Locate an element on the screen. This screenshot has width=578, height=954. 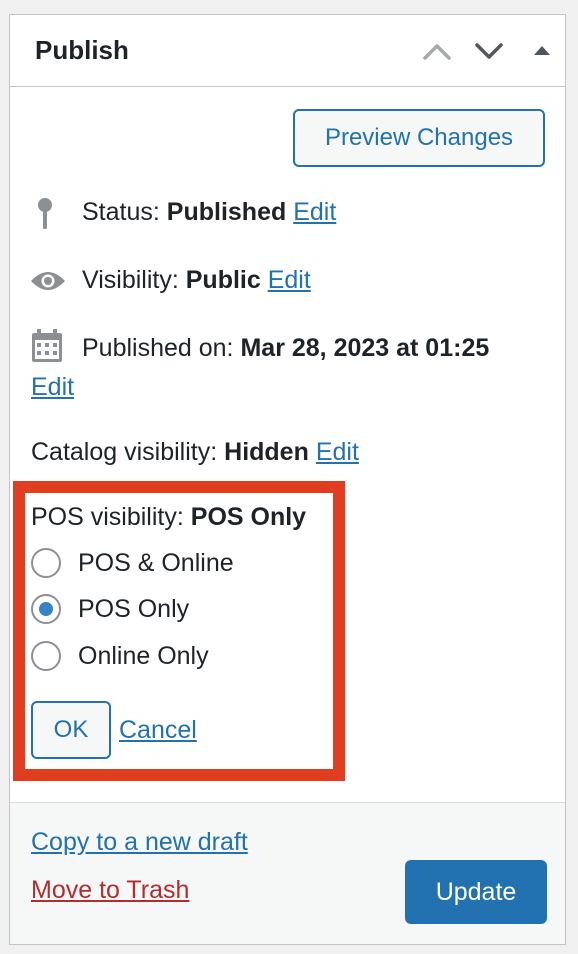
panel-header: Publish is located at coordinates (287, 51).